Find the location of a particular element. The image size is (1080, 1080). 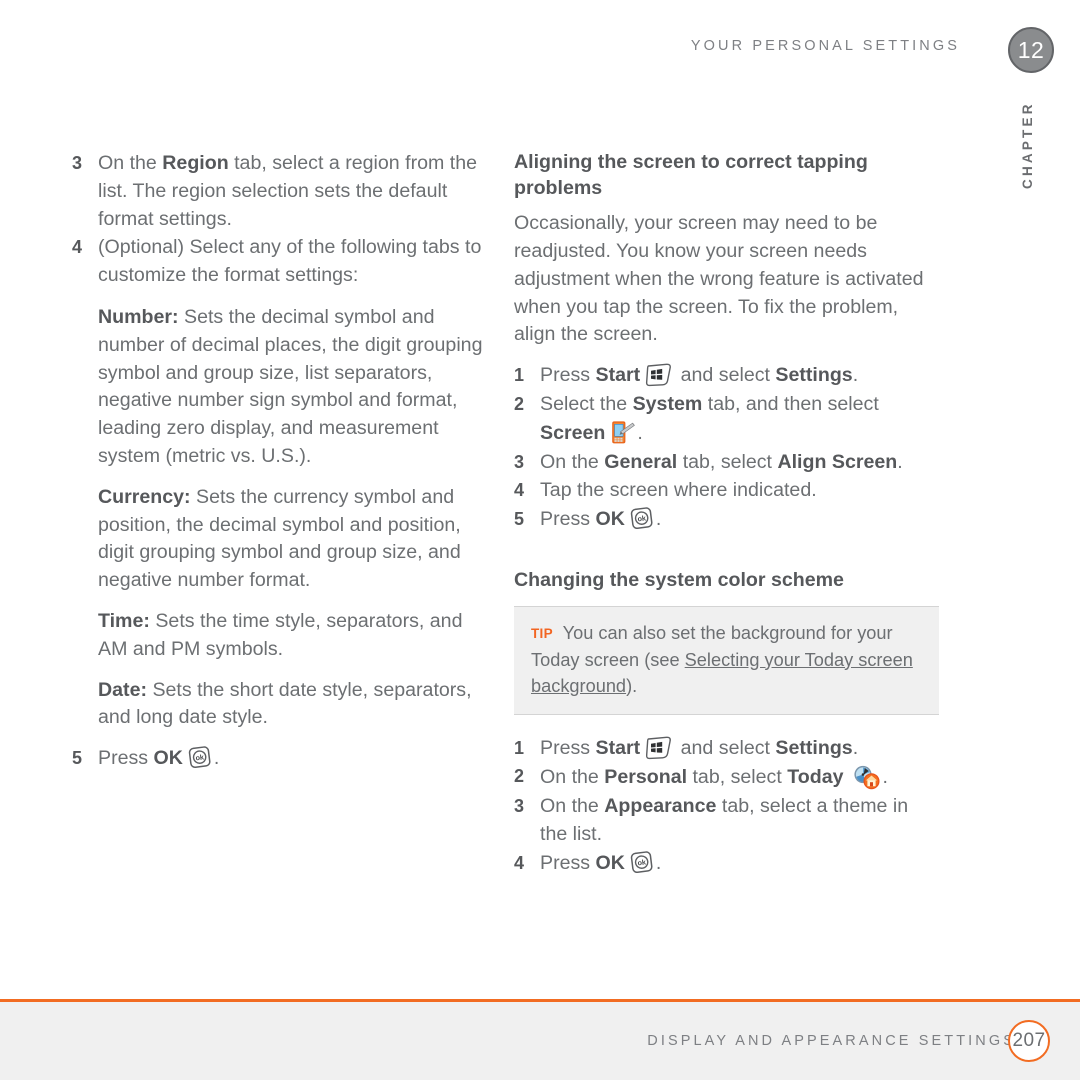

chapter-label: CHAPTER is located at coordinates (1027, 145).